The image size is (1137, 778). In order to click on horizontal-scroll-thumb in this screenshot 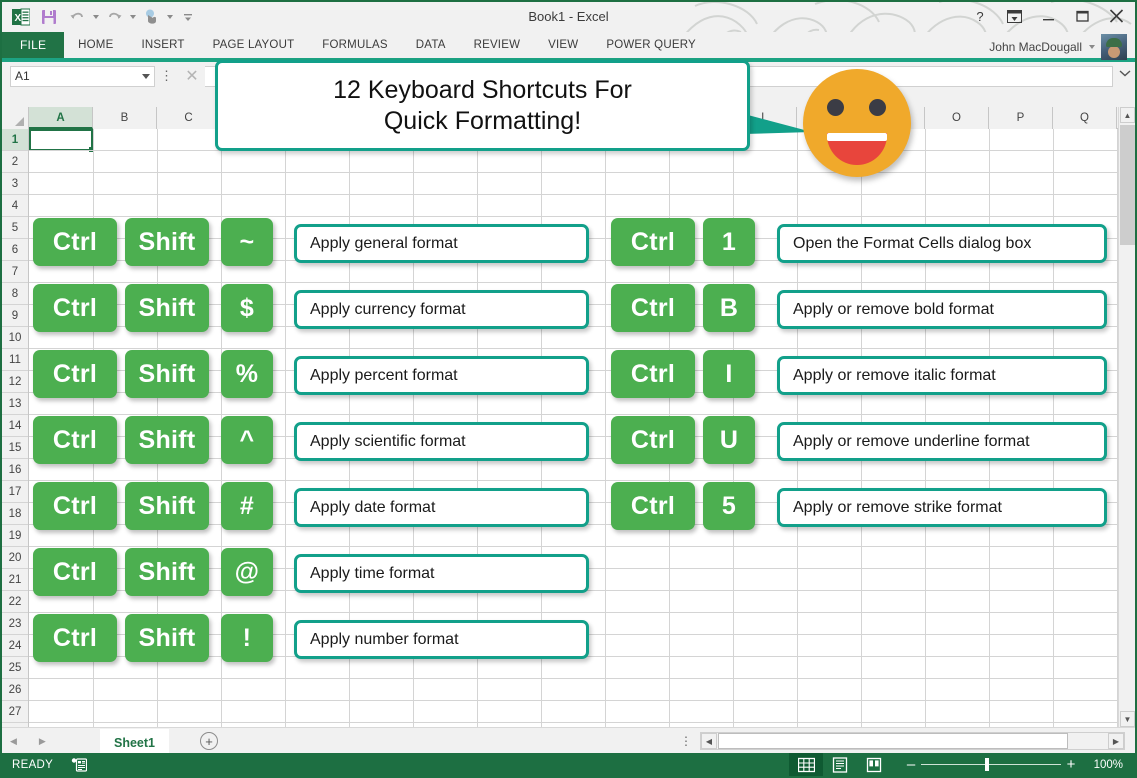, I will do `click(893, 741)`.